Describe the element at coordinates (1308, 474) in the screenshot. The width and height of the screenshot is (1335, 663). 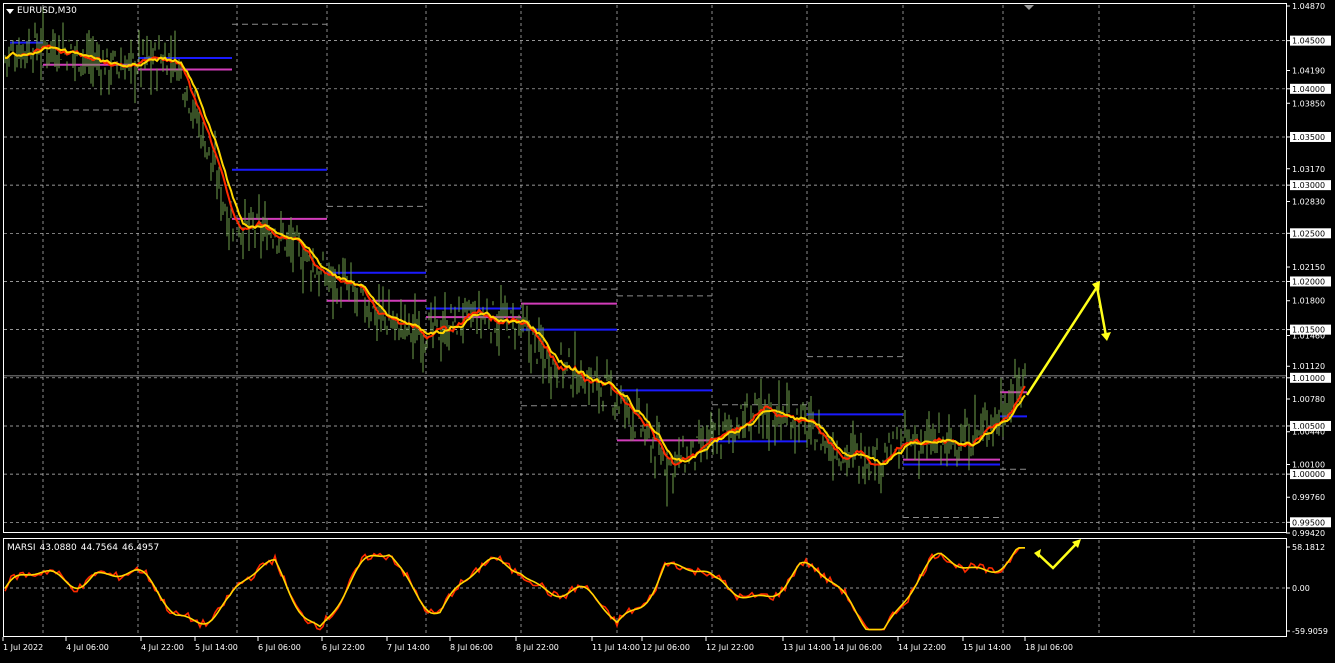
I see `price-tick-label: 1.00000` at that location.